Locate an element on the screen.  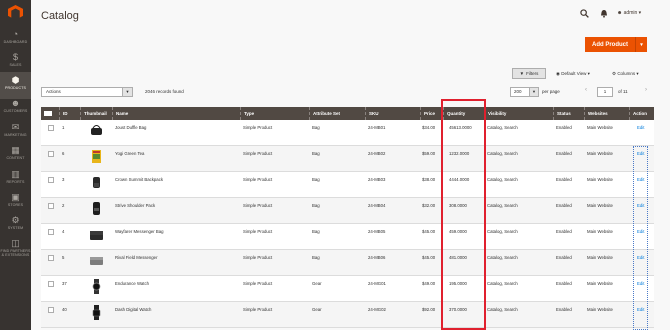
add-product-button: Add Product ▾ is located at coordinates (616, 44).